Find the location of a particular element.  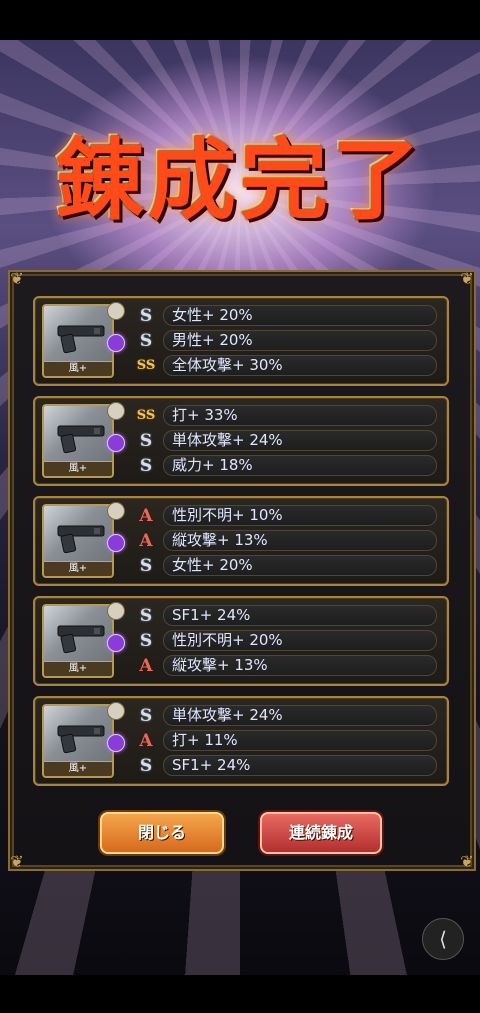

stat-row: A 打+ 11% is located at coordinates (285, 740).